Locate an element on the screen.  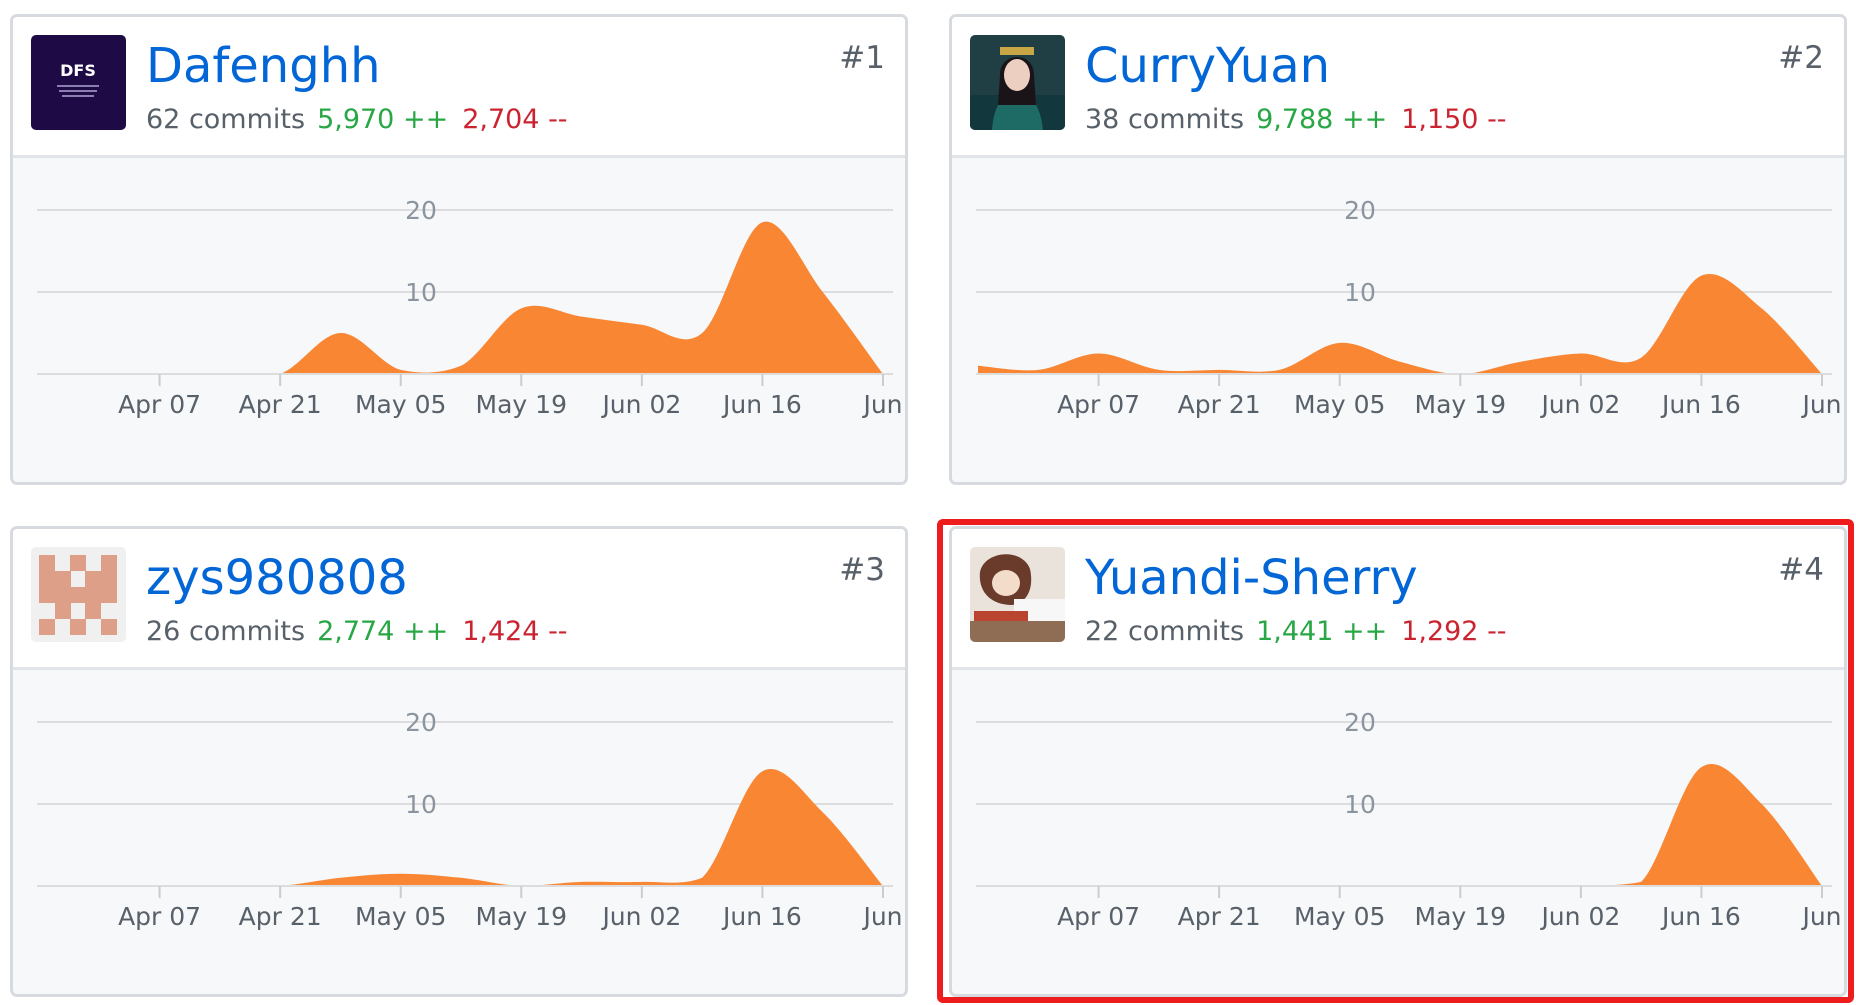
contributor-stats: 38 commits 9,788 ++ 1,150 -- is located at coordinates (1296, 120).